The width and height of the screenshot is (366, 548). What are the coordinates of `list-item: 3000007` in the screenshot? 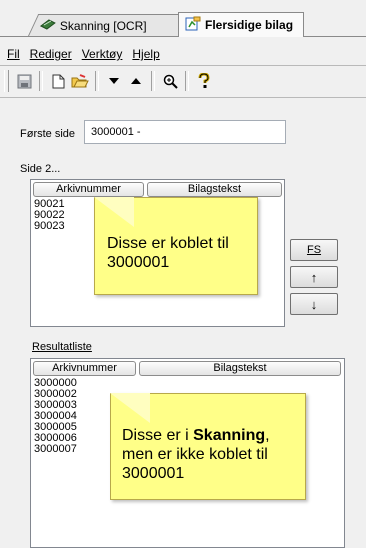 It's located at (55, 449).